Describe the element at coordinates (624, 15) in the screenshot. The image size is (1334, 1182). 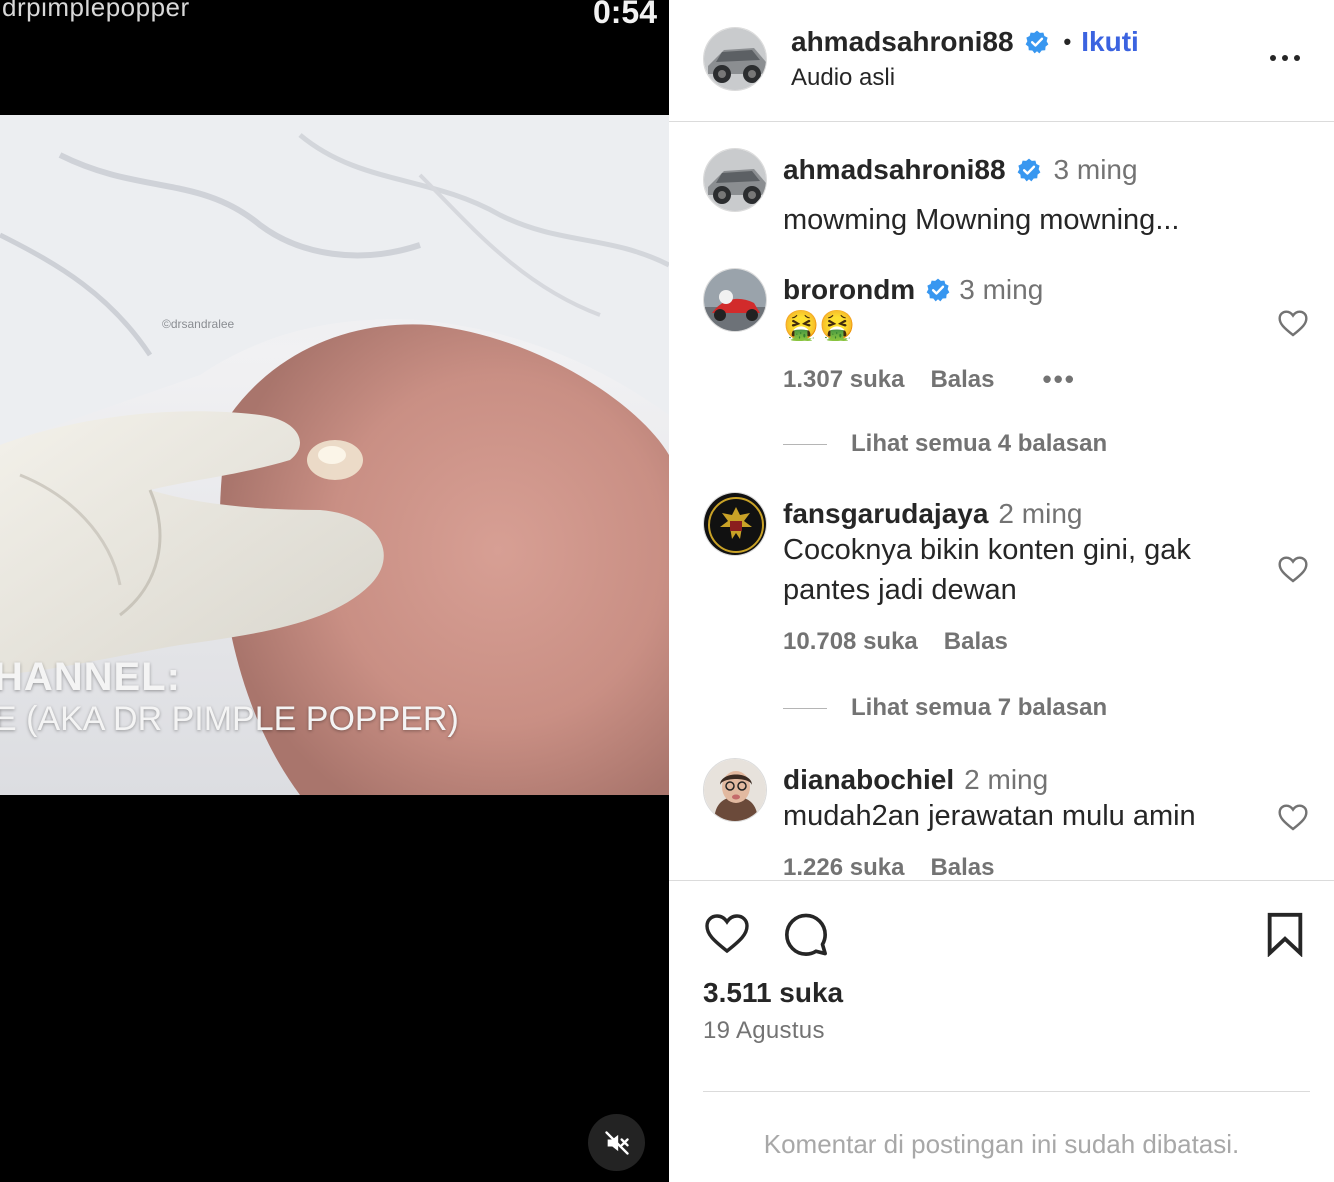
I see `video-timer: 0:54` at that location.